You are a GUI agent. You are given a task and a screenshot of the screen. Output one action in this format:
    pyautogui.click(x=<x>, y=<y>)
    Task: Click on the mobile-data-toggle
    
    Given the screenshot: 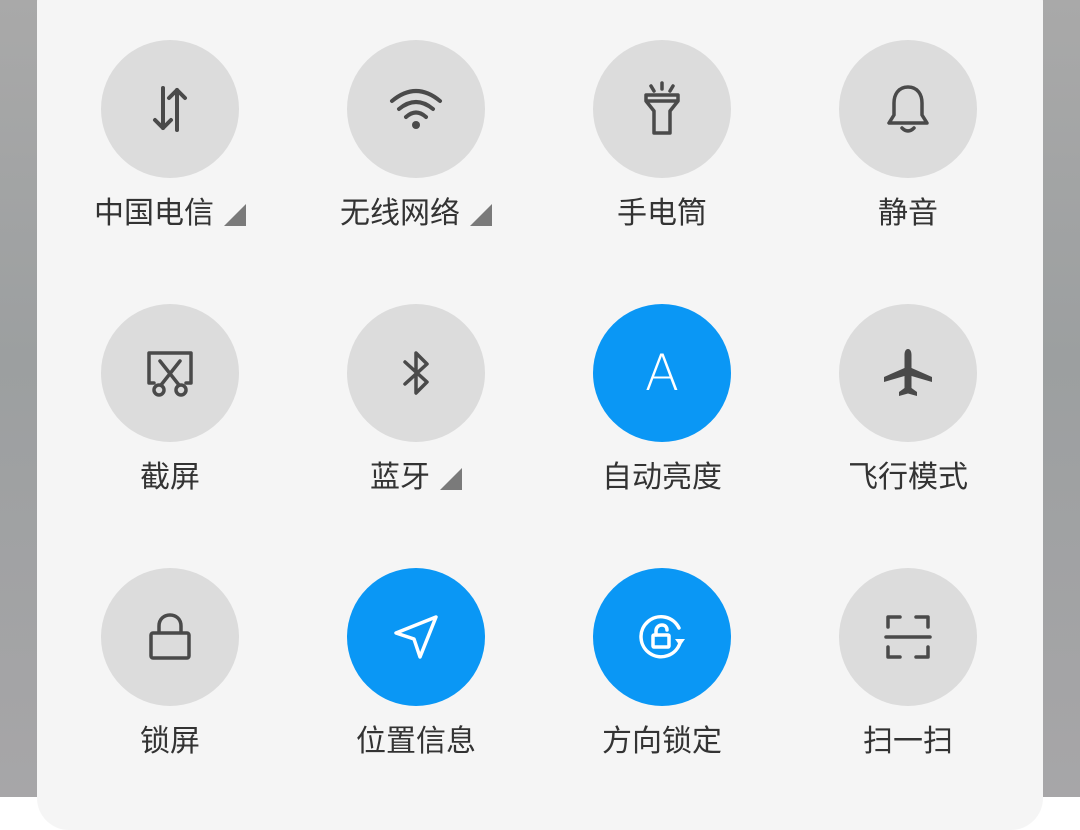 What is the action you would take?
    pyautogui.click(x=170, y=109)
    